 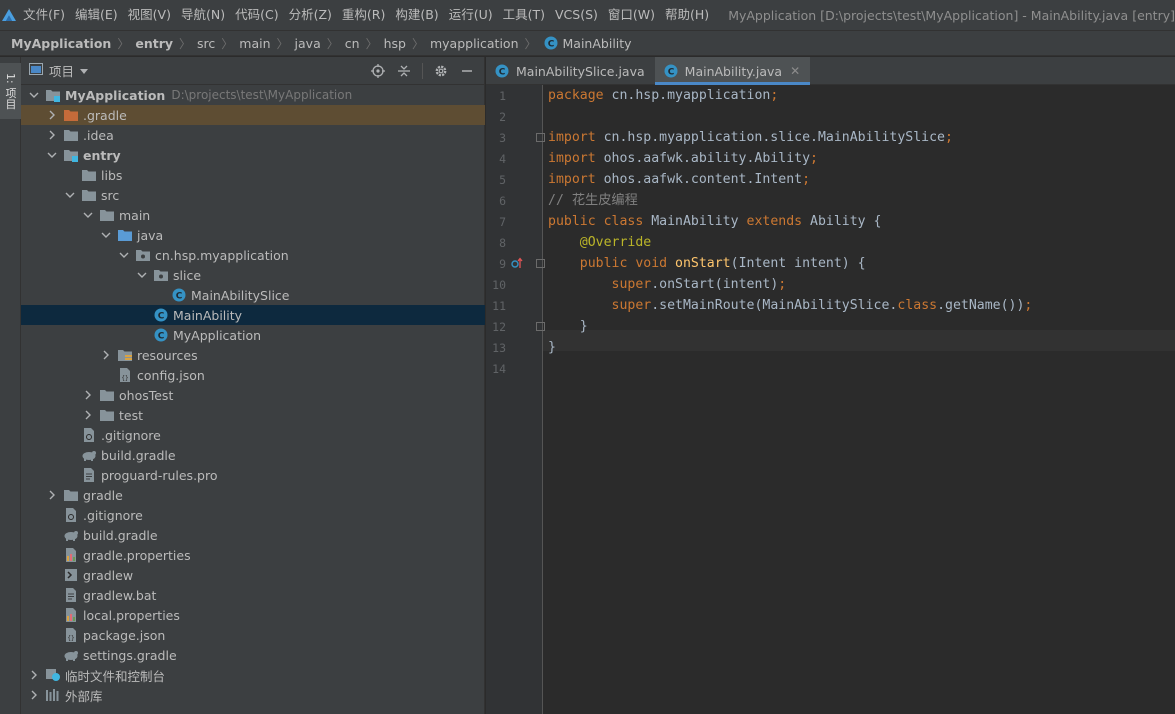 I want to click on tree-item: src, so click(x=253, y=195).